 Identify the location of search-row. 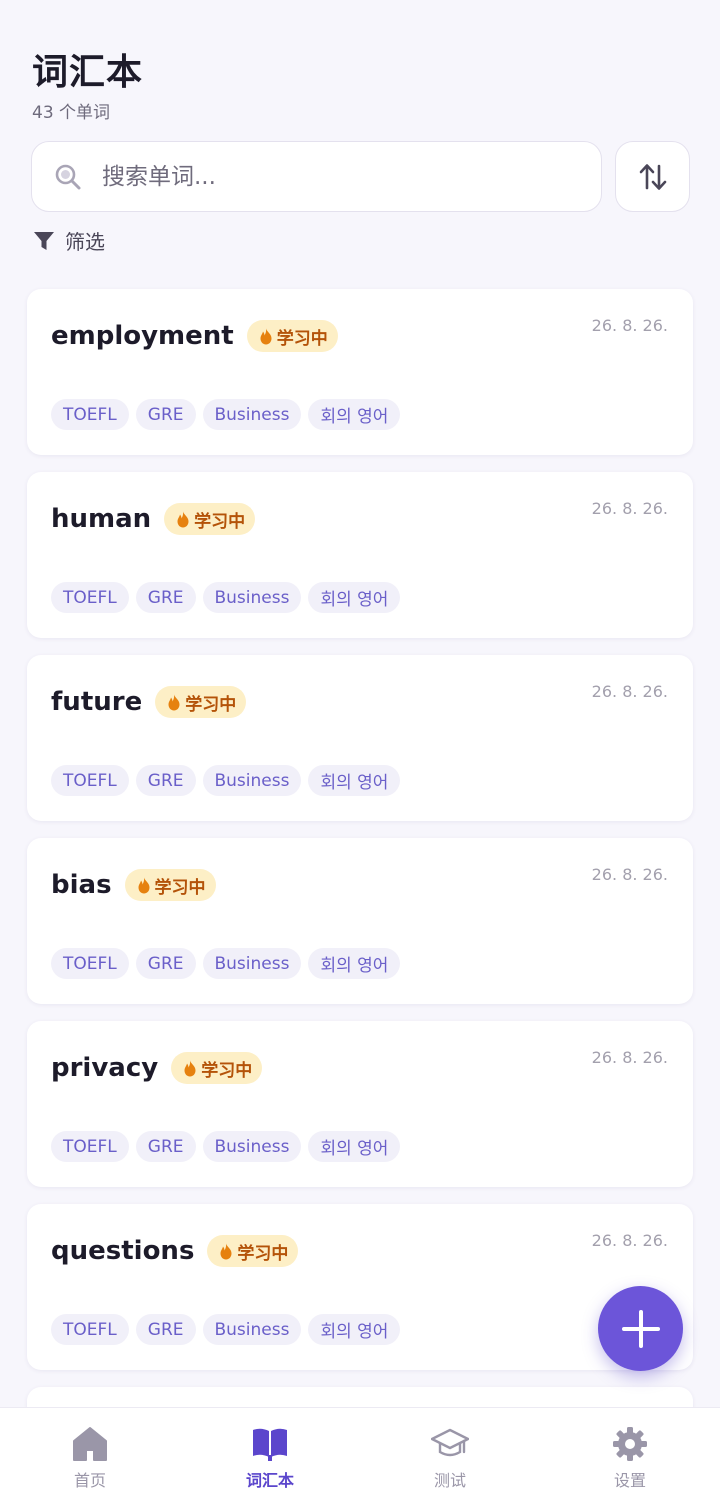
(360, 176).